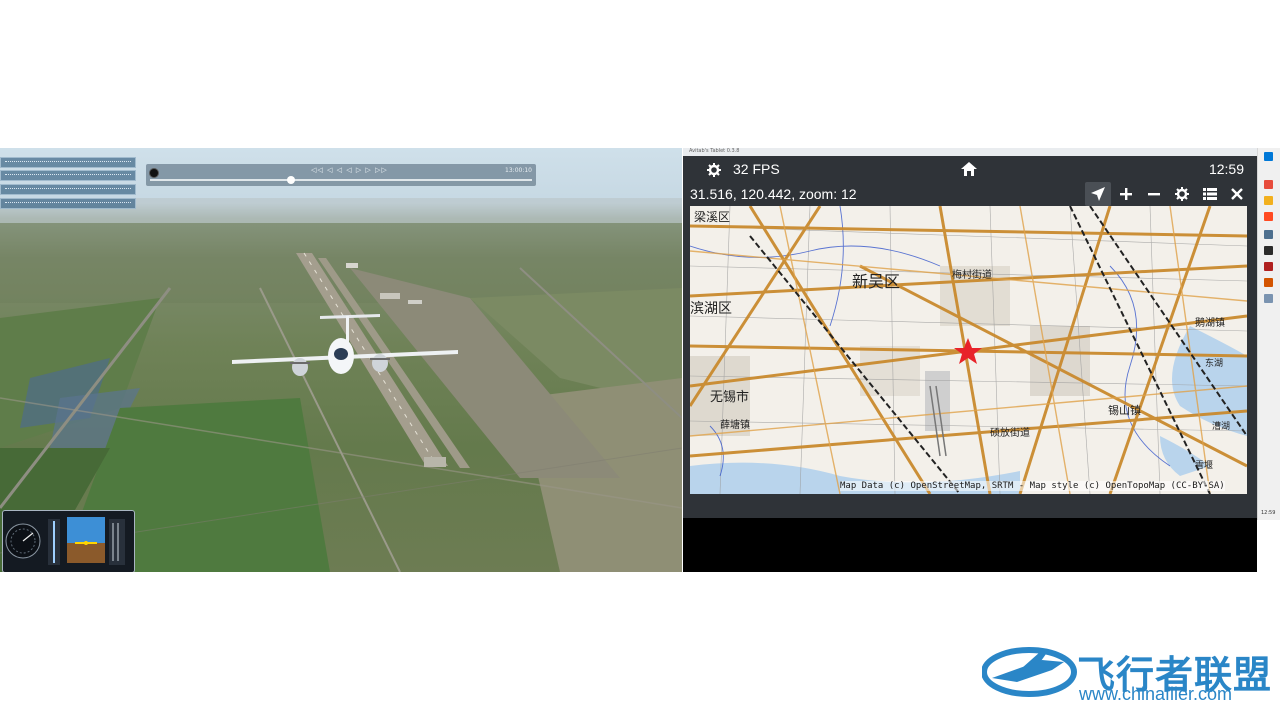  I want to click on taskbar-clock: 12:59, so click(1268, 513).